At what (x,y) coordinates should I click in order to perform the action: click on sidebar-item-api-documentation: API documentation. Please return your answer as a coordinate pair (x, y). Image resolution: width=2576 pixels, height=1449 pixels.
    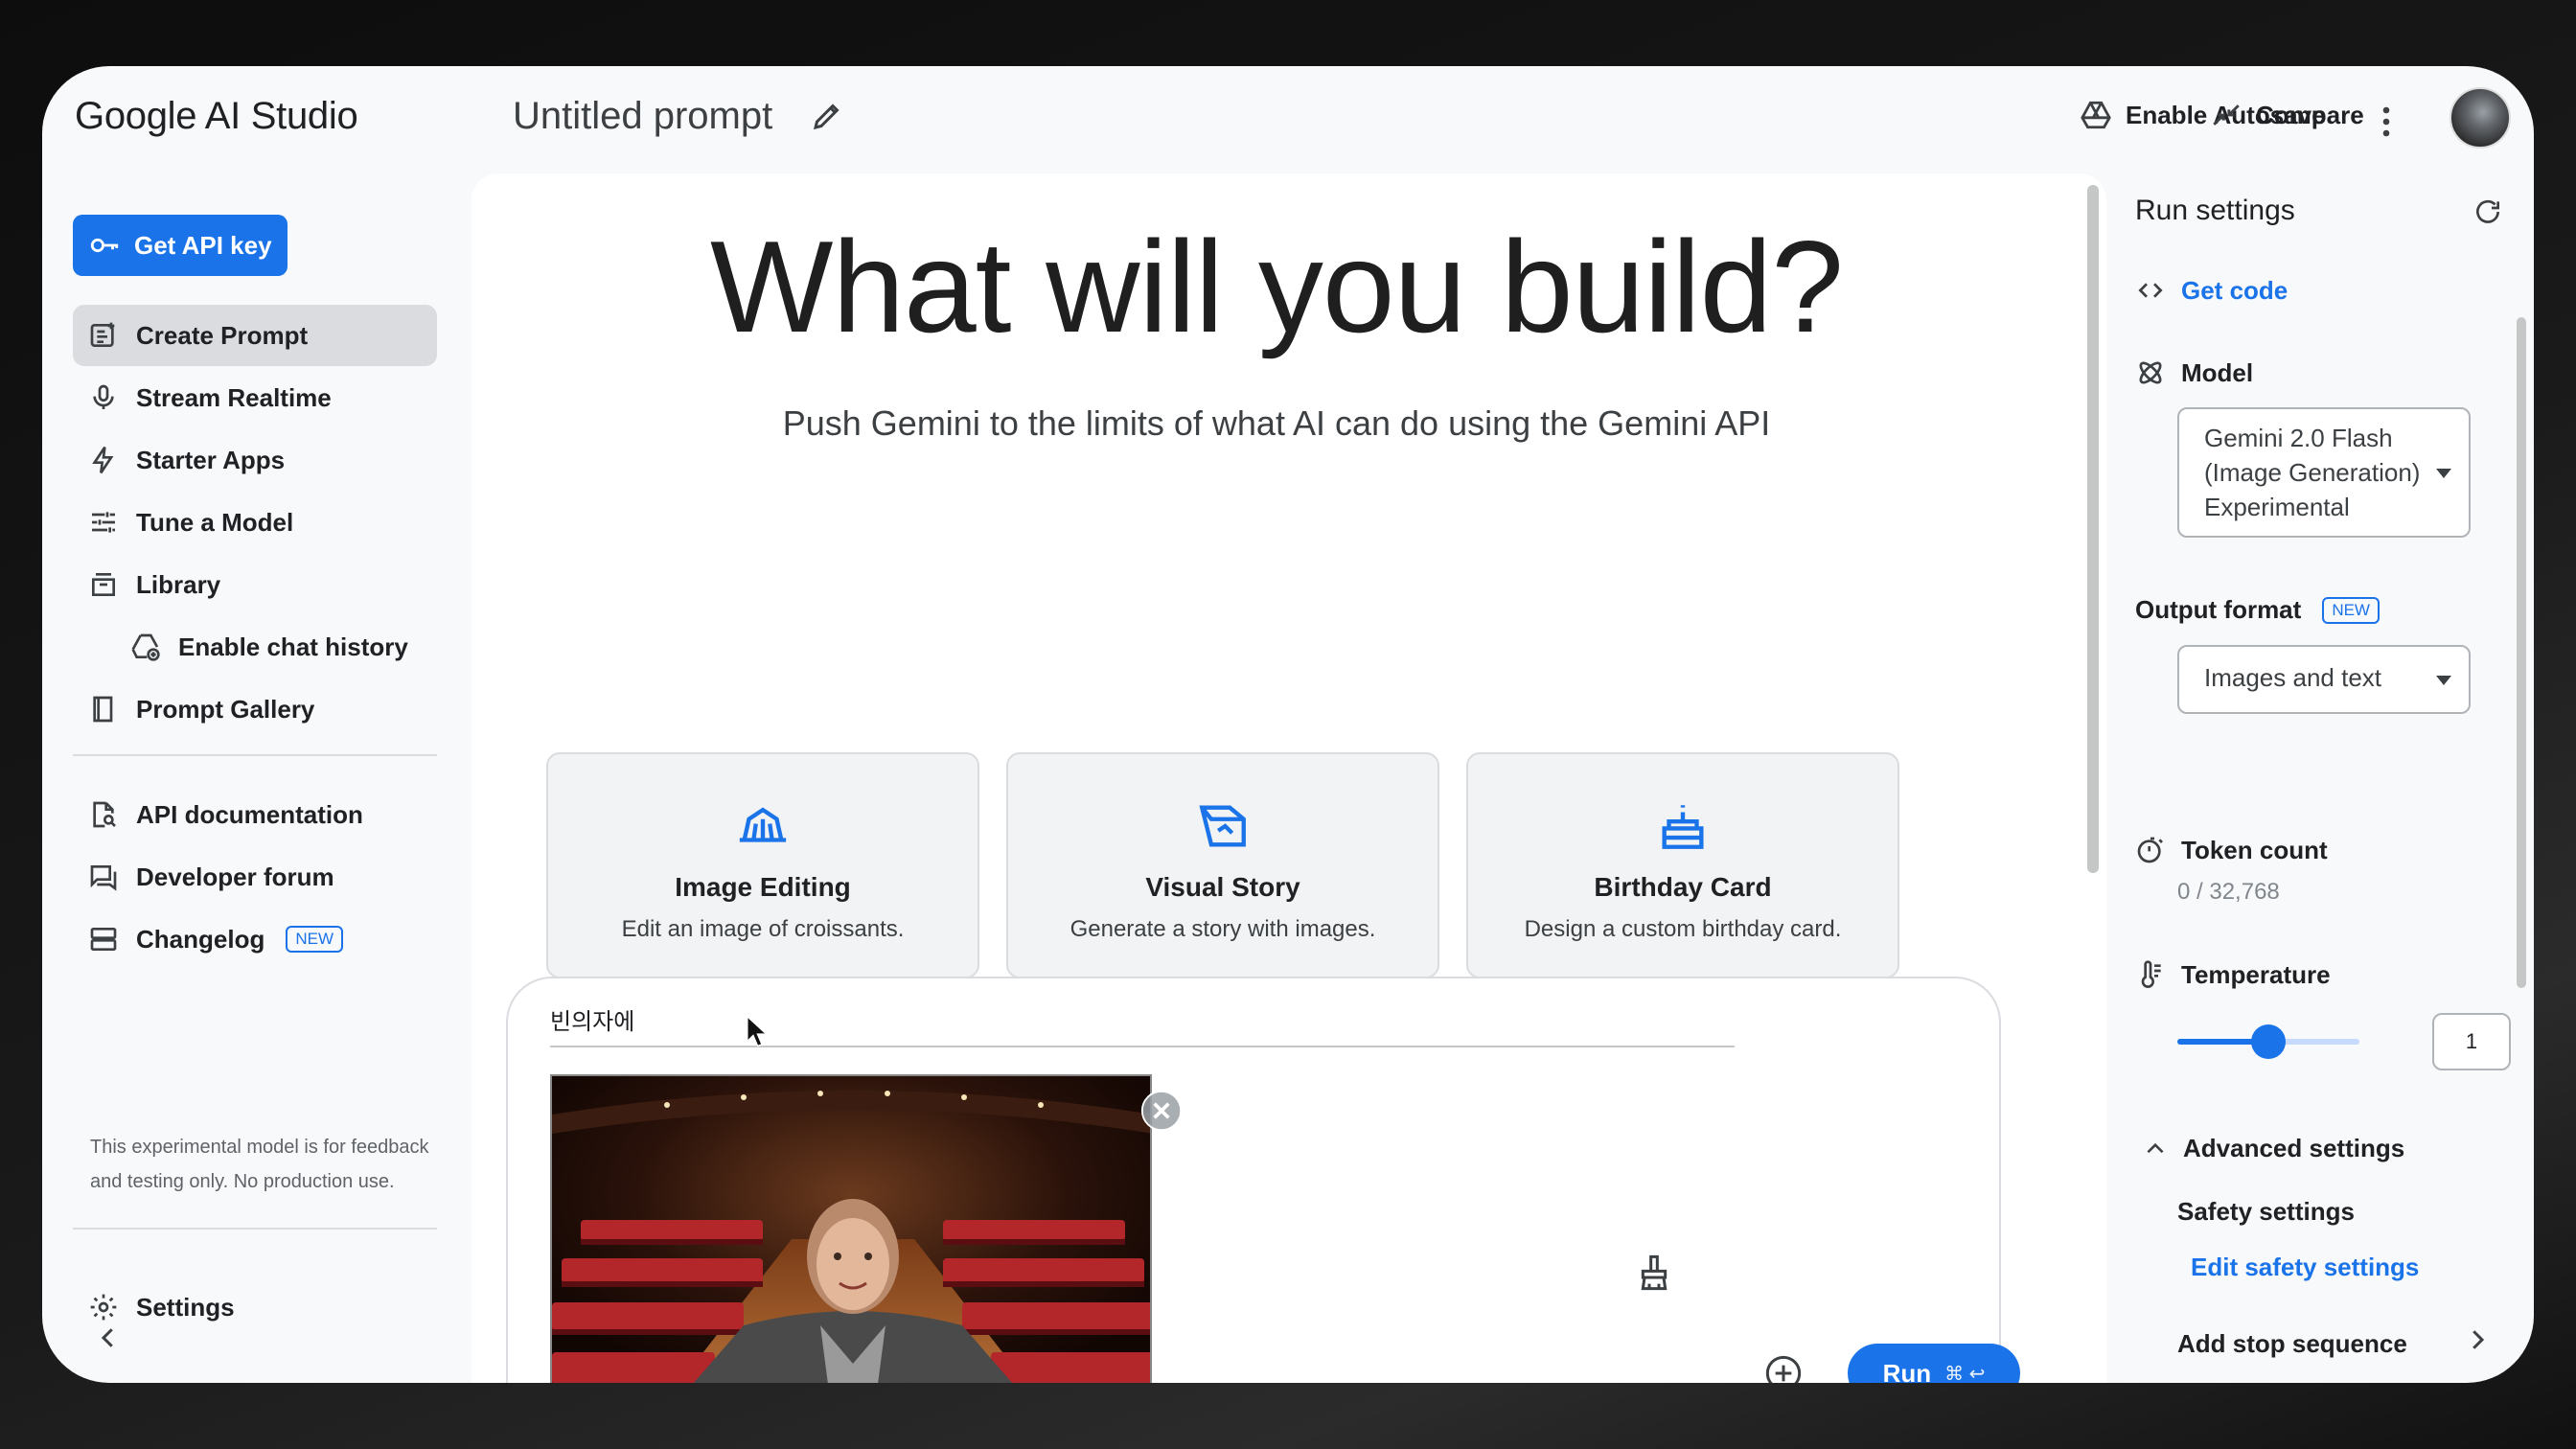
    Looking at the image, I should click on (255, 814).